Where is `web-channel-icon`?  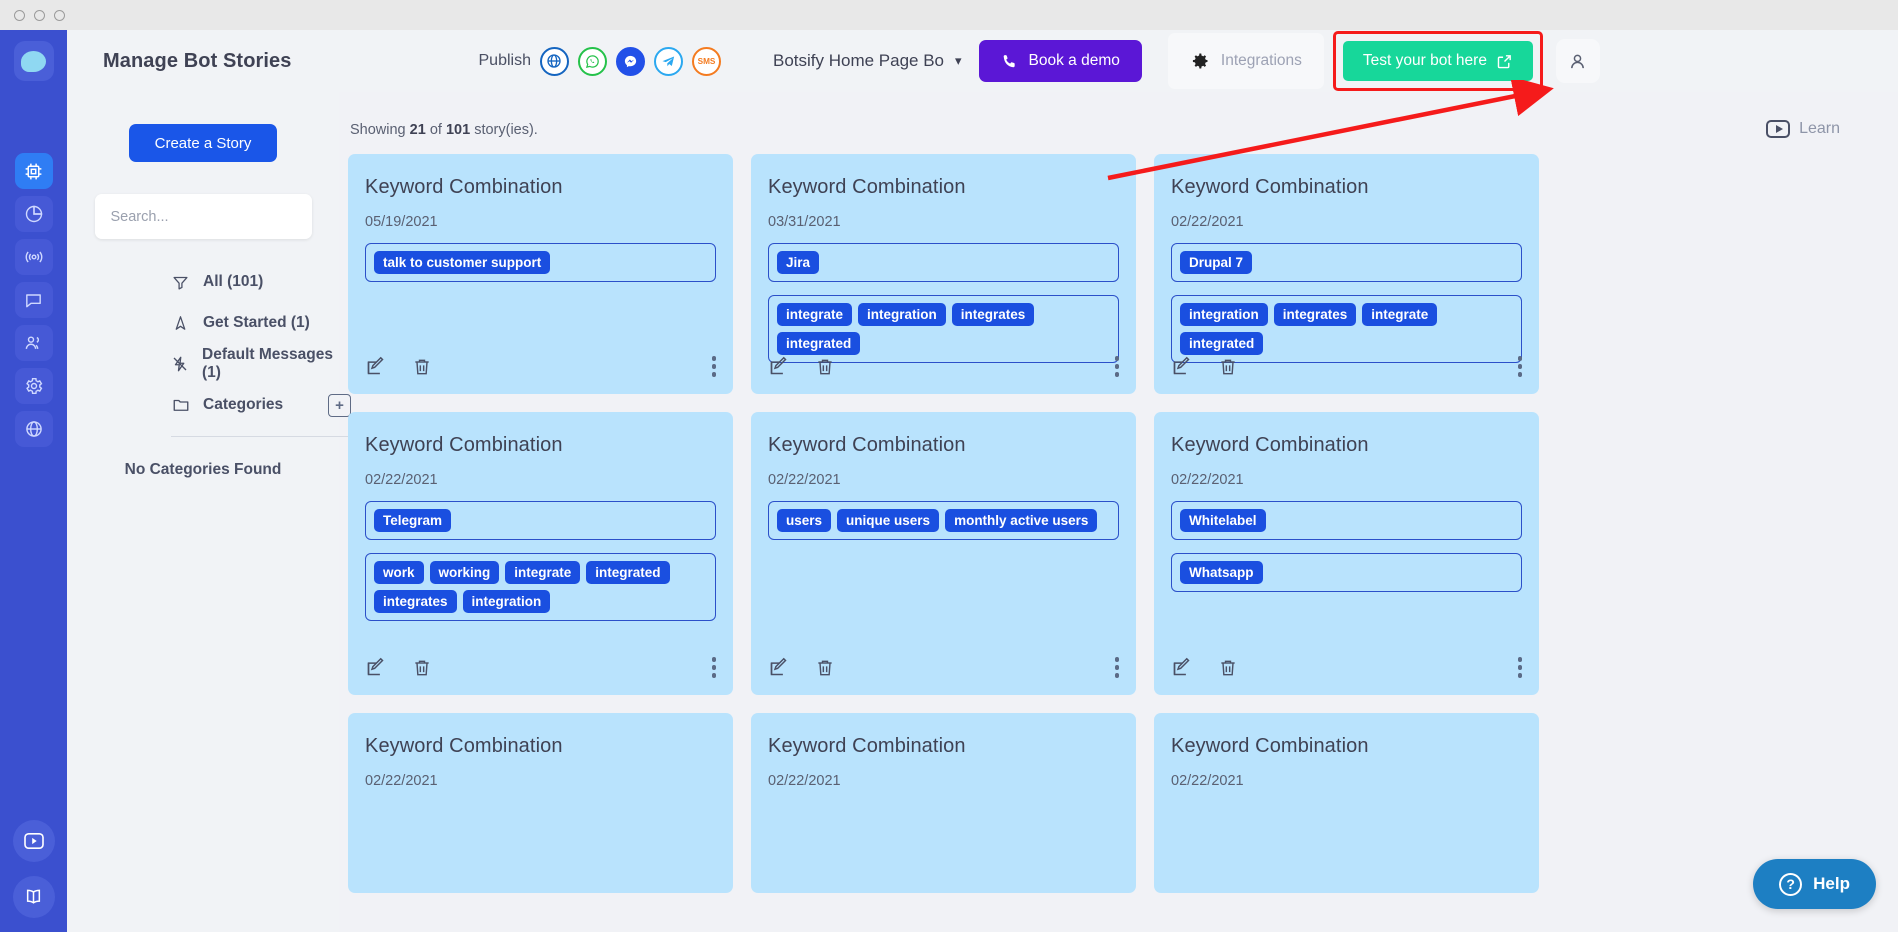 web-channel-icon is located at coordinates (554, 61).